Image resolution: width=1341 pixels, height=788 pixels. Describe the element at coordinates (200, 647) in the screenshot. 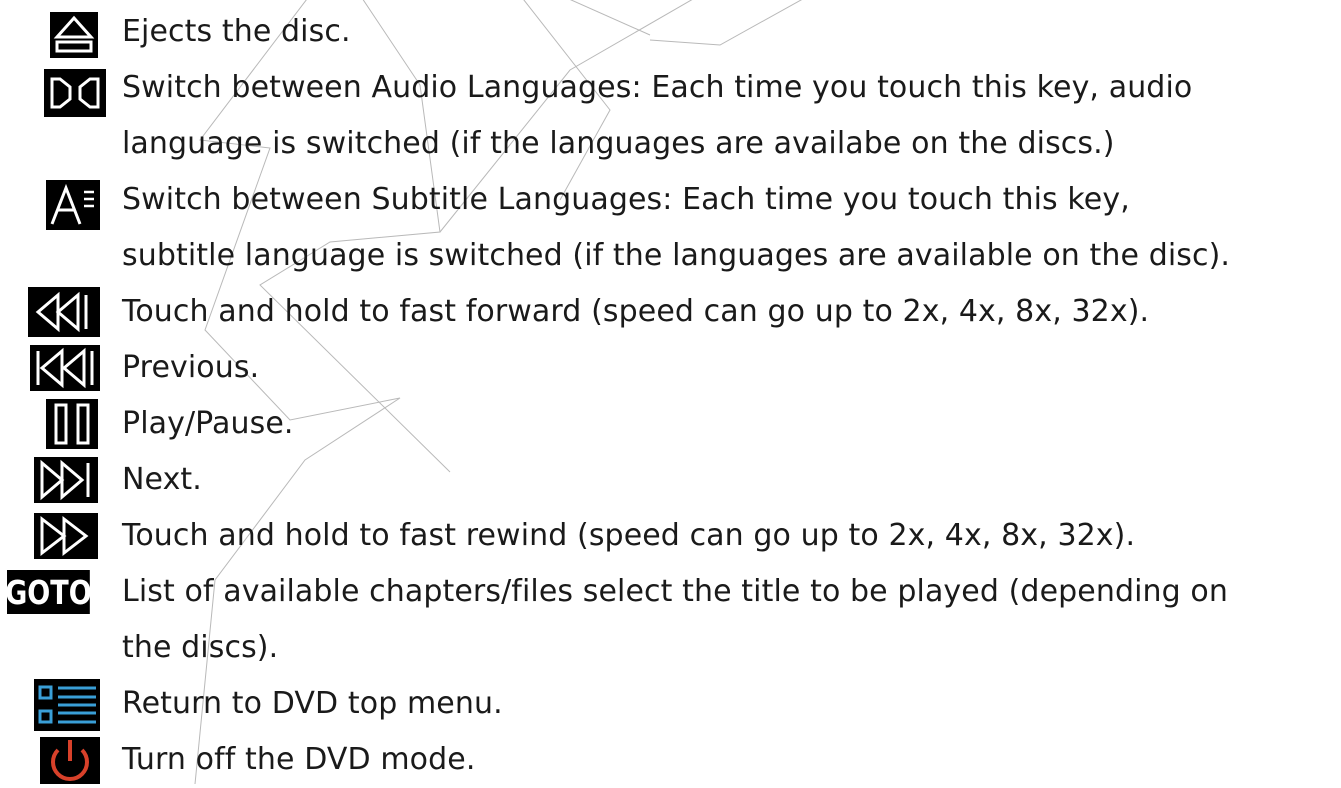

I see `entry-text-line: the discs).` at that location.